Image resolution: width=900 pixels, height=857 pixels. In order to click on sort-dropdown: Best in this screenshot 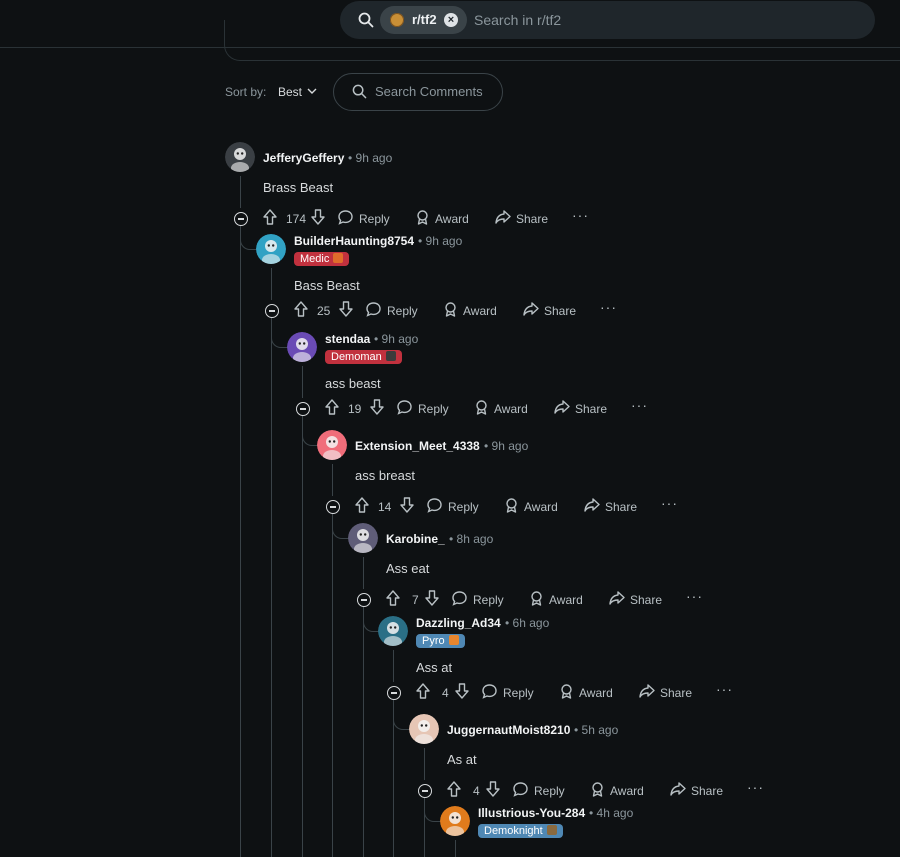, I will do `click(290, 92)`.